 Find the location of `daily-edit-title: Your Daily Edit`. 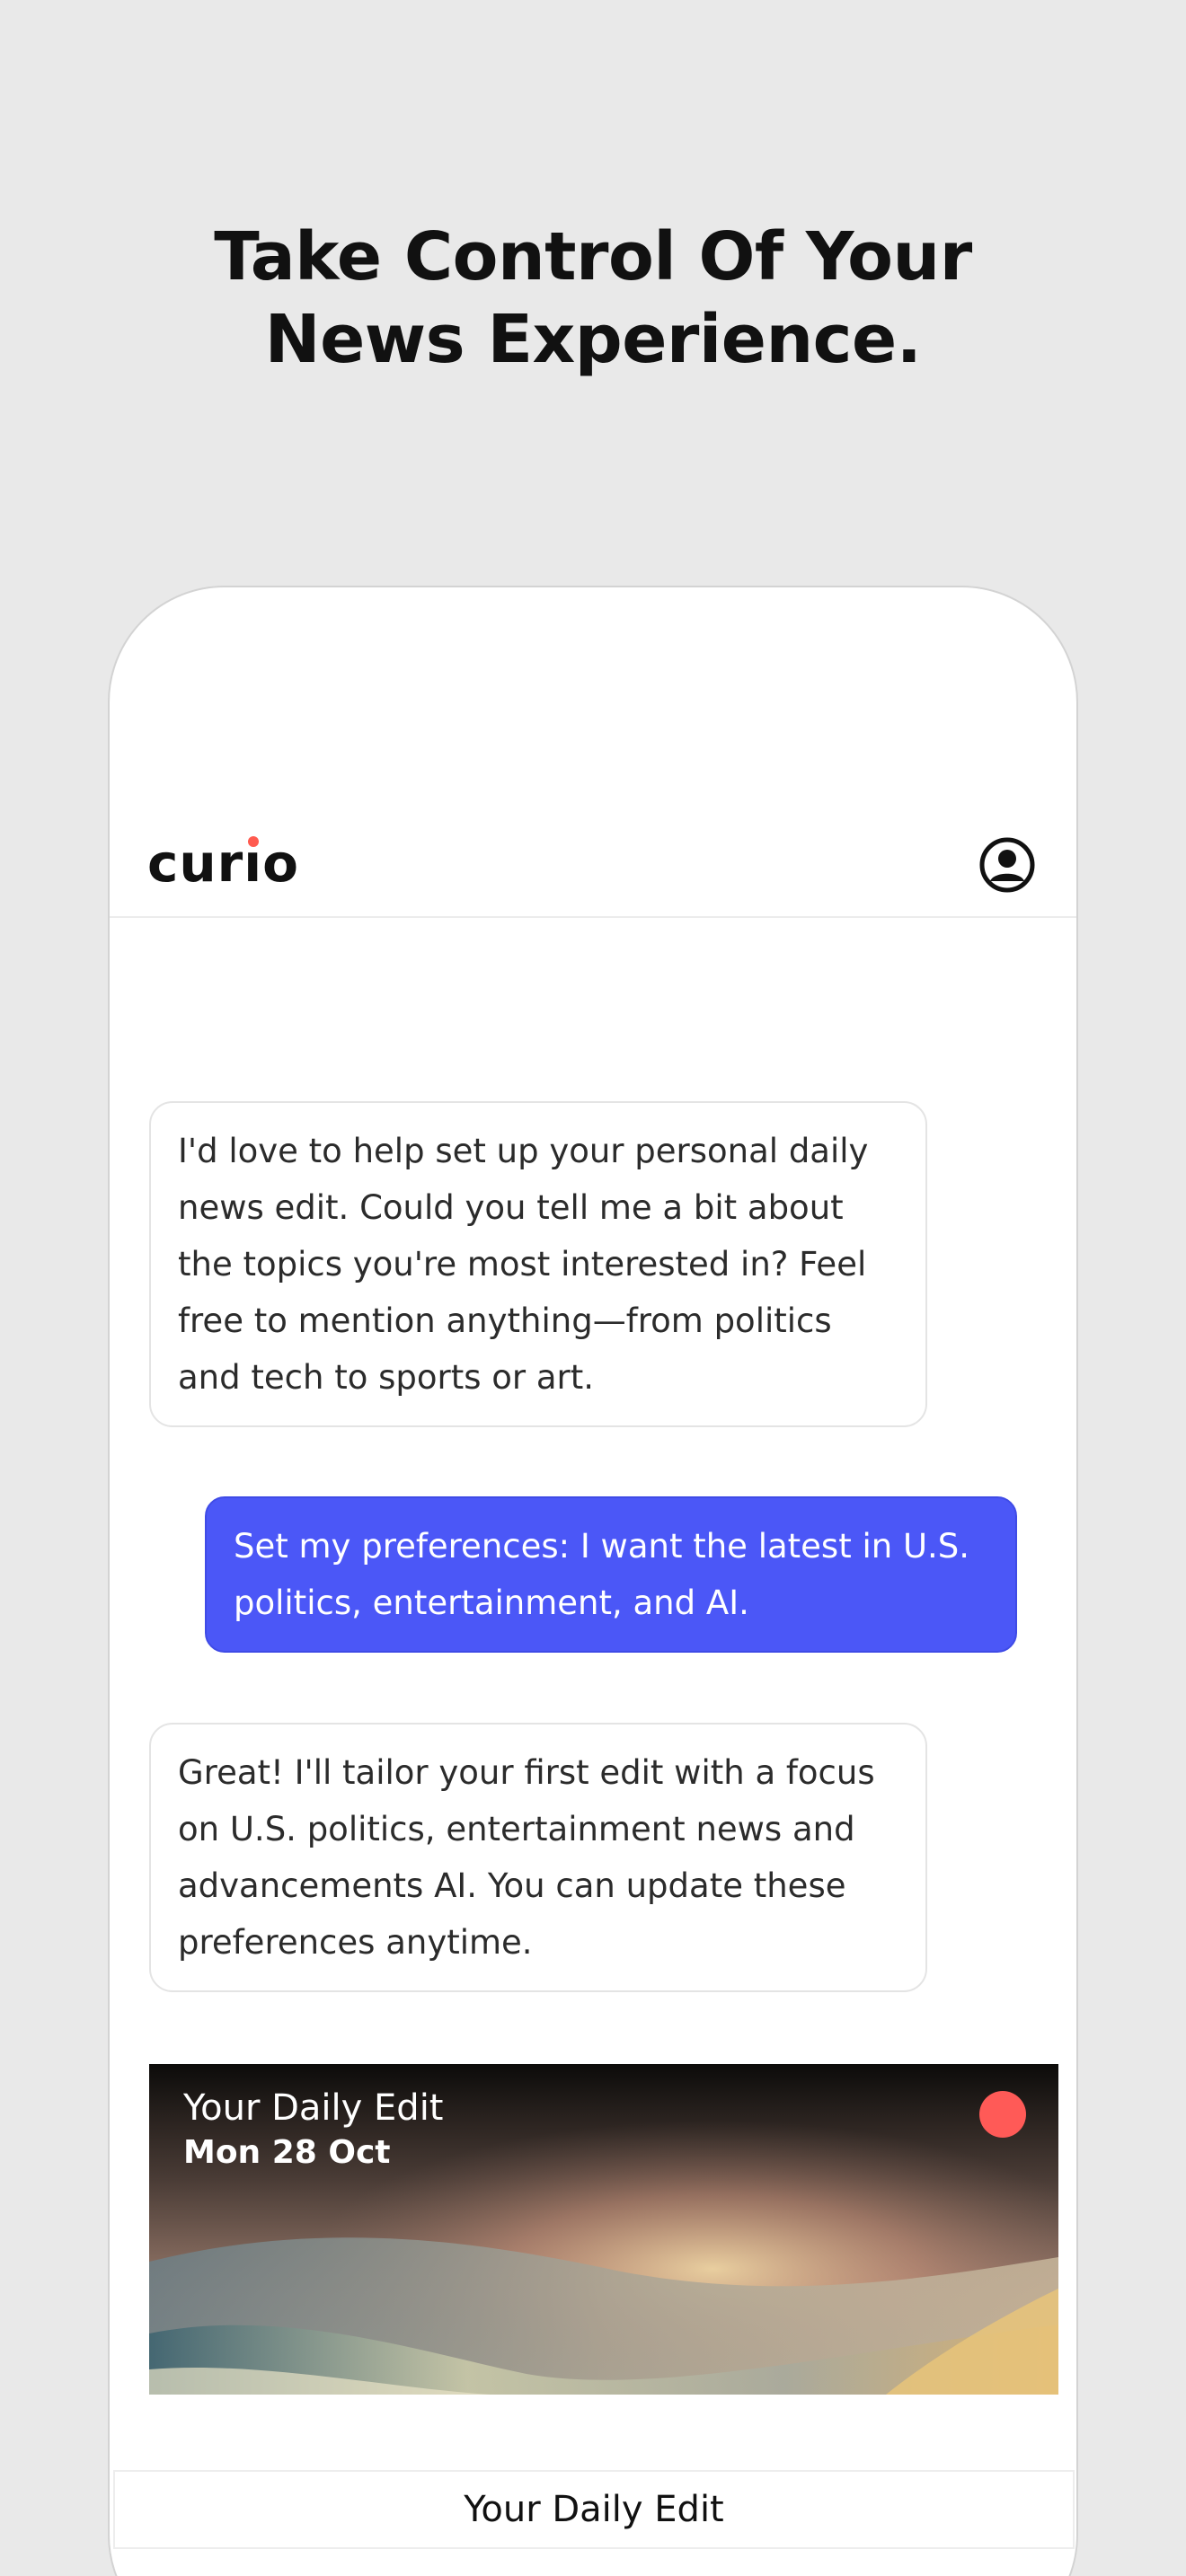

daily-edit-title: Your Daily Edit is located at coordinates (313, 2108).